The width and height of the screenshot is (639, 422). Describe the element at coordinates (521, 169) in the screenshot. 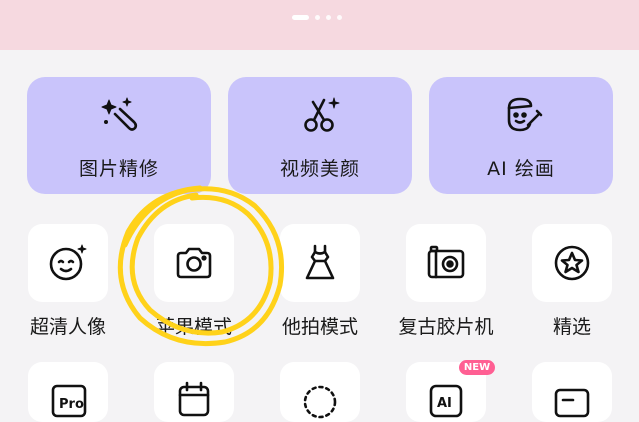

I see `feature-label: AI 绘画` at that location.